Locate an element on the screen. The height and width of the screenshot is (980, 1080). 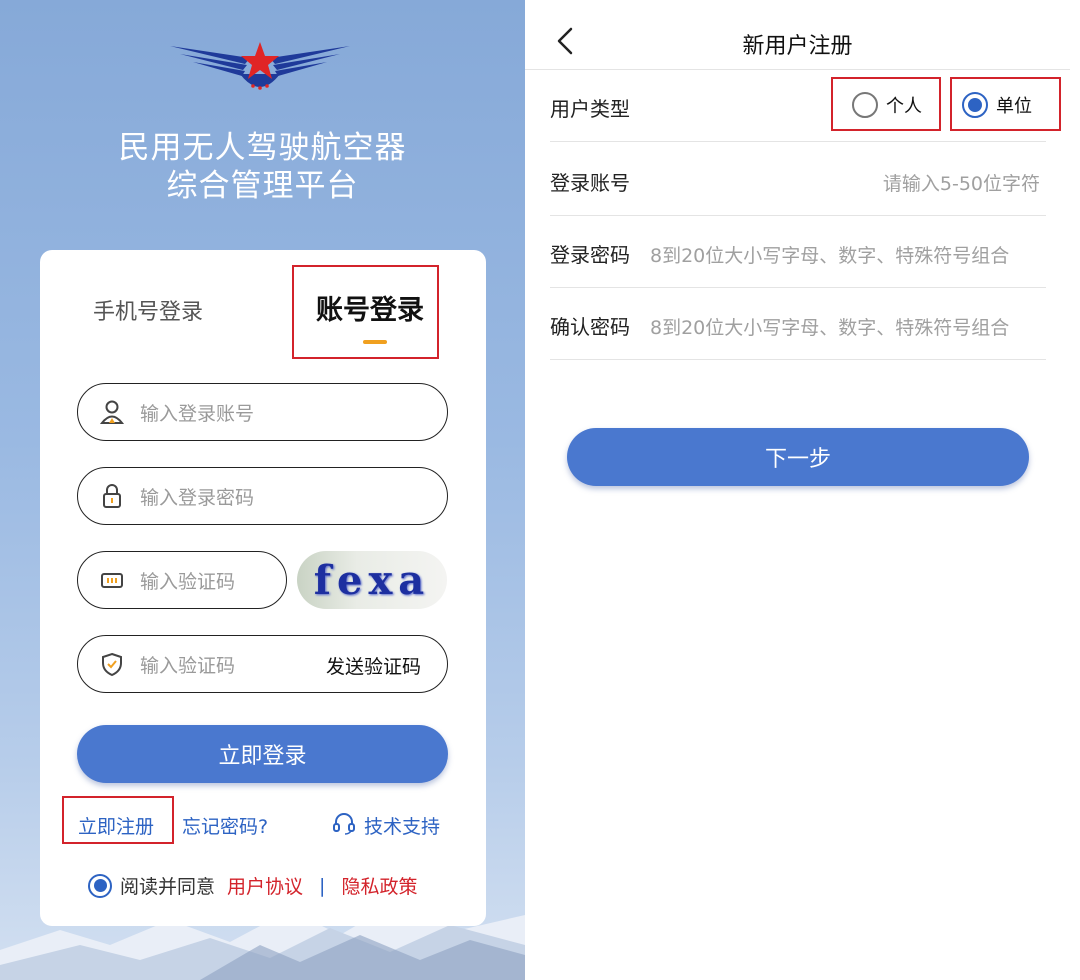
tech-support-link: 技术支持 is located at coordinates (386, 825).